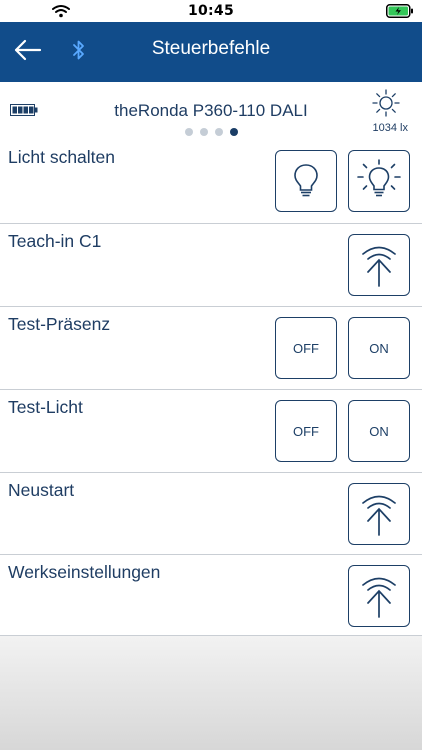 The width and height of the screenshot is (422, 750). What do you see at coordinates (62, 157) in the screenshot?
I see `command-label: Licht schalten` at bounding box center [62, 157].